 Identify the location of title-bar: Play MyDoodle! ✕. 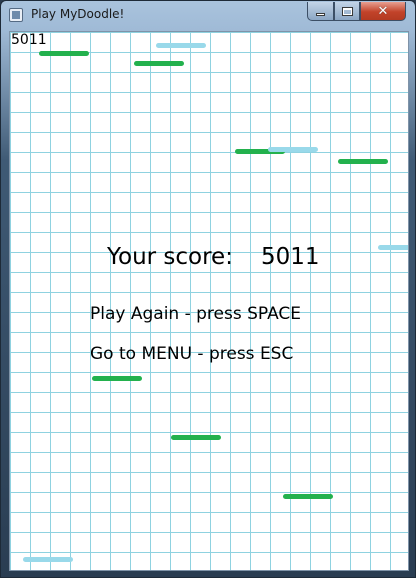
(208, 15).